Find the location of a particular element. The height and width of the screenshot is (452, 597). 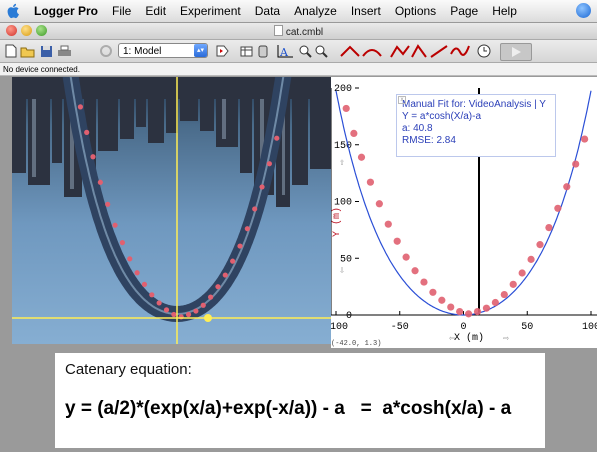

menu-data: Data is located at coordinates (267, 11).